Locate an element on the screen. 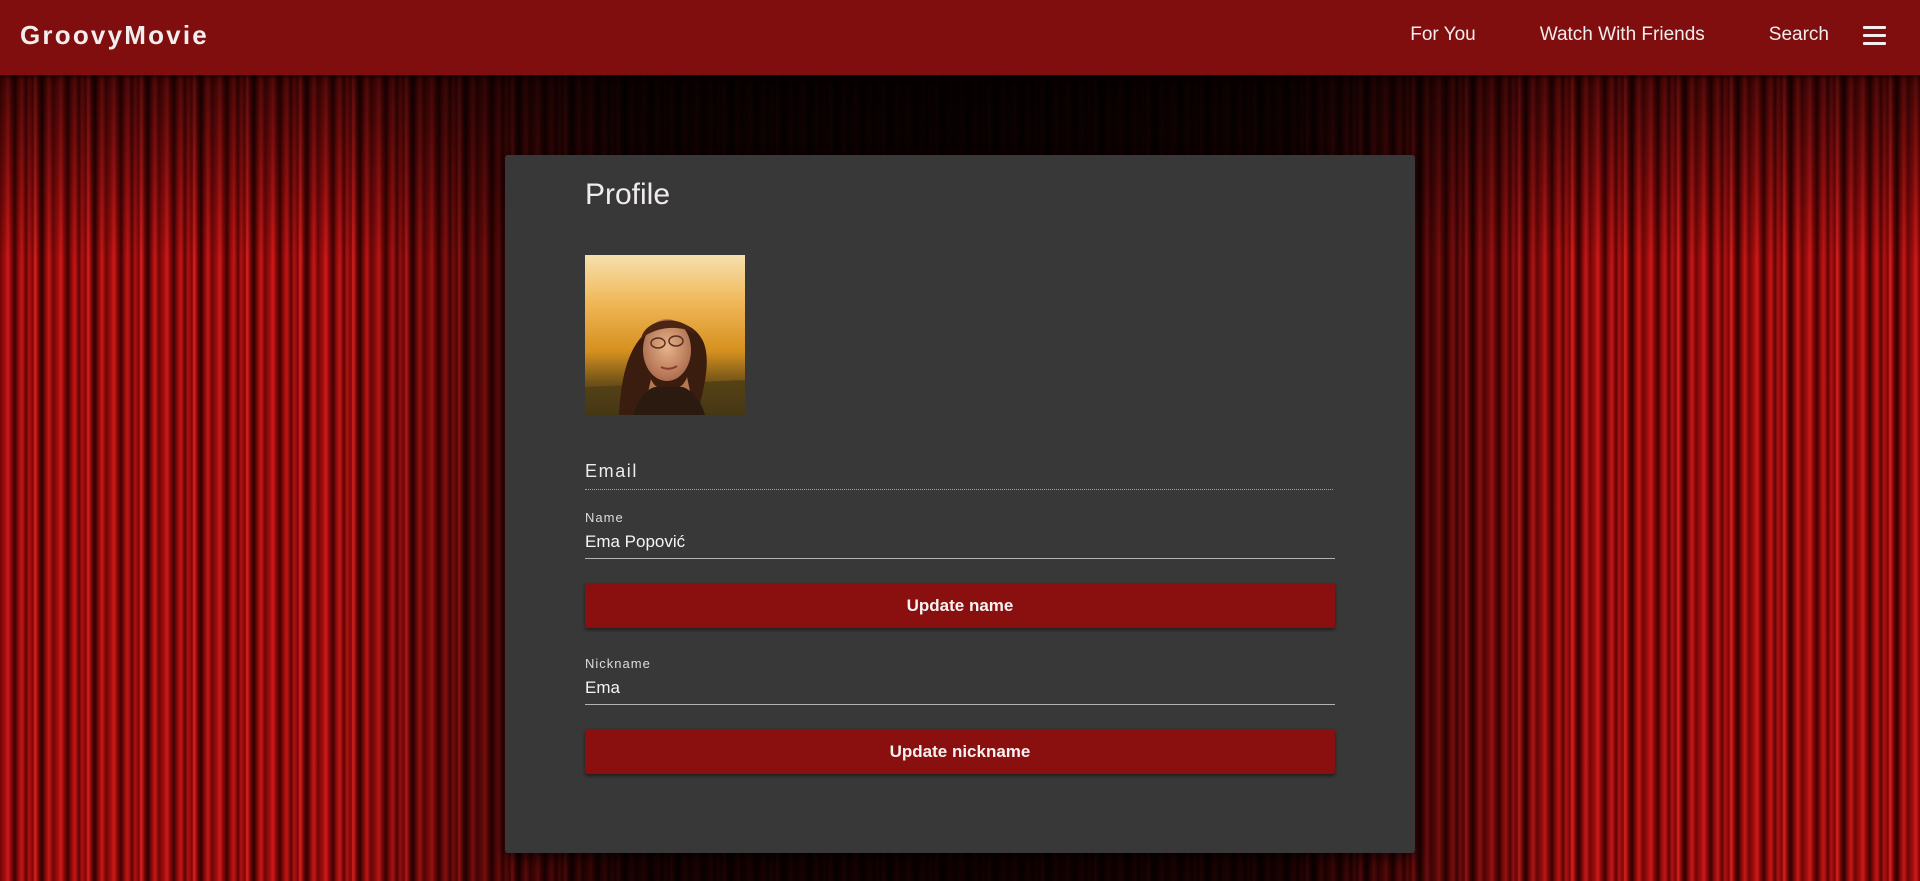  name-input is located at coordinates (960, 542).